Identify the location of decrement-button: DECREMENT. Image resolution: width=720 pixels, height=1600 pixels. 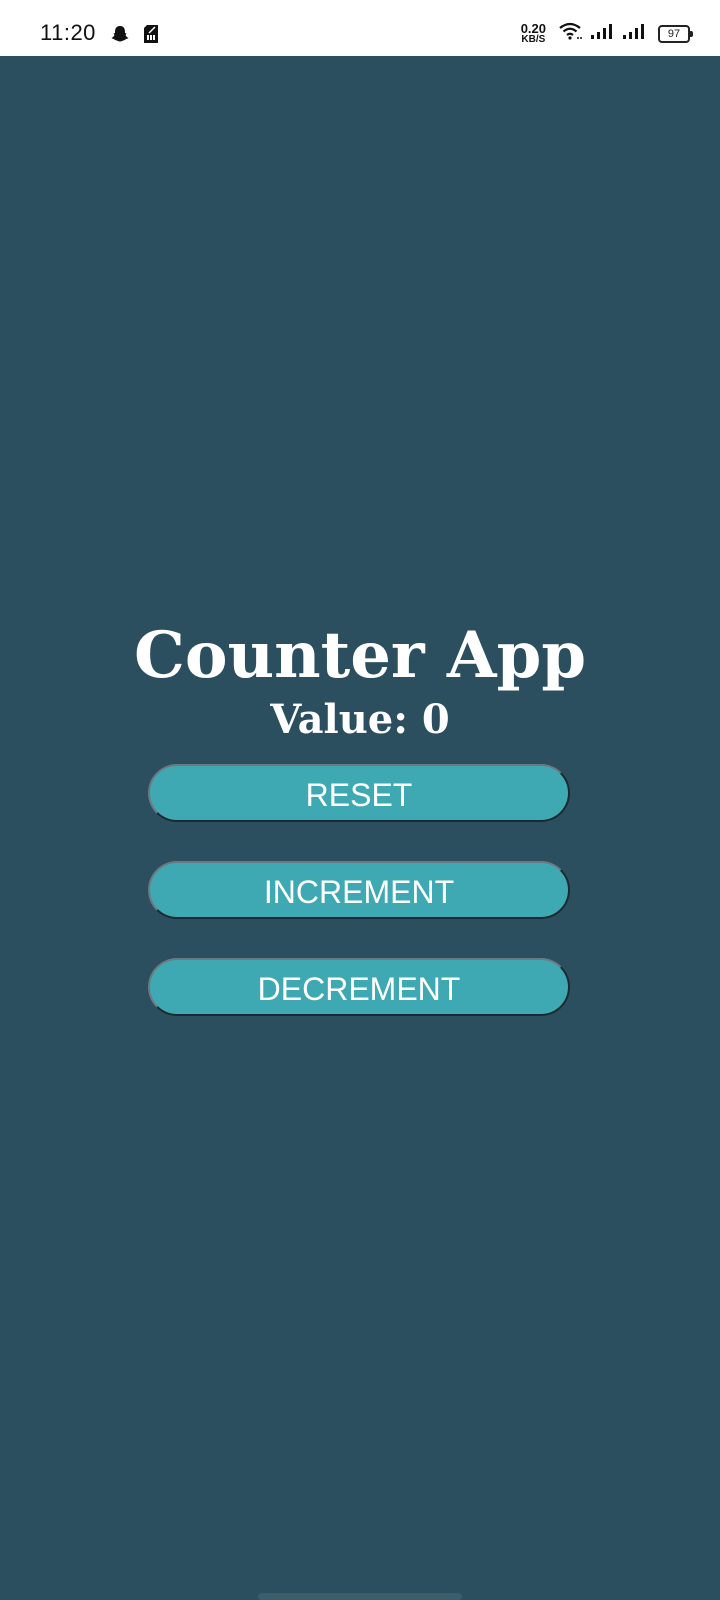
(359, 987).